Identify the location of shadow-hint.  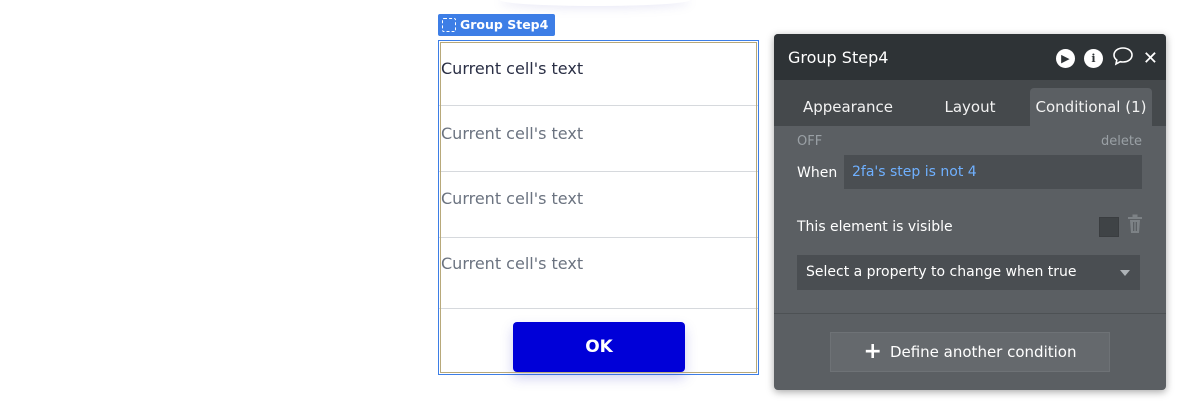
(595, 3).